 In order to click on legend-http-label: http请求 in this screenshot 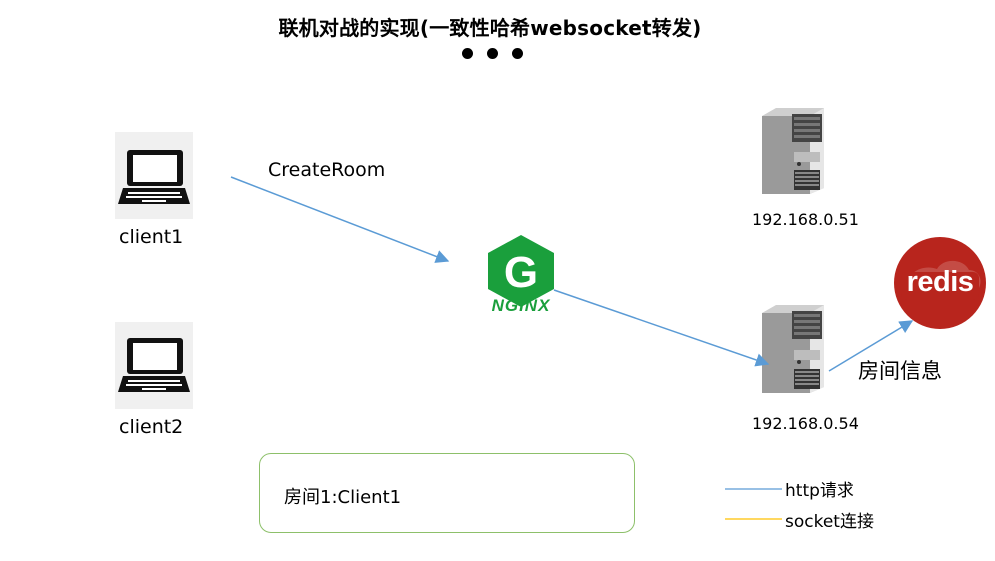, I will do `click(819, 491)`.